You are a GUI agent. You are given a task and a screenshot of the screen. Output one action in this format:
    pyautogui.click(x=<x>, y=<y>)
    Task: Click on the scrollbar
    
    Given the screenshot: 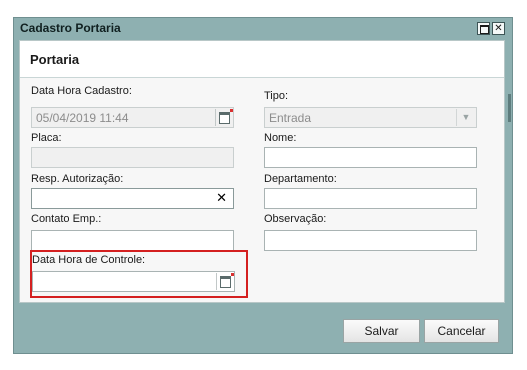 What is the action you would take?
    pyautogui.click(x=509, y=108)
    